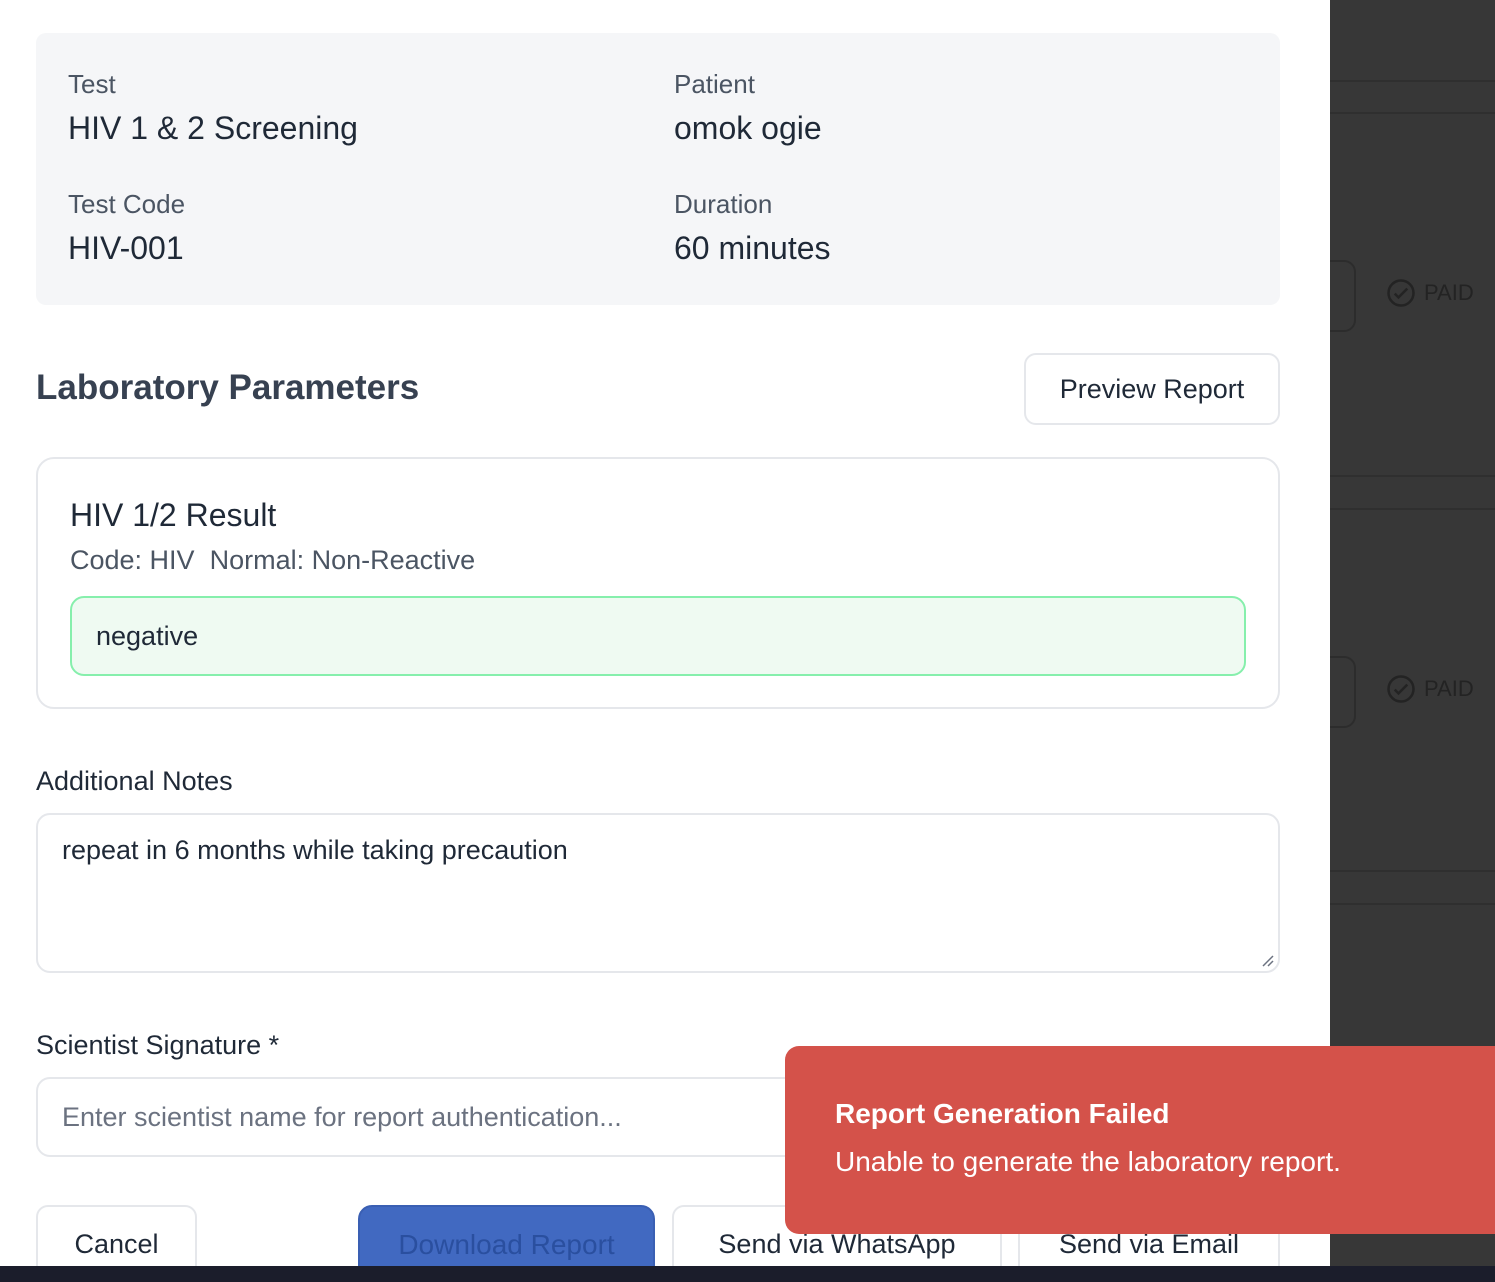 Image resolution: width=1495 pixels, height=1282 pixels. Describe the element at coordinates (213, 108) in the screenshot. I see `test-info: Test HIV 1 & 2 Screening` at that location.